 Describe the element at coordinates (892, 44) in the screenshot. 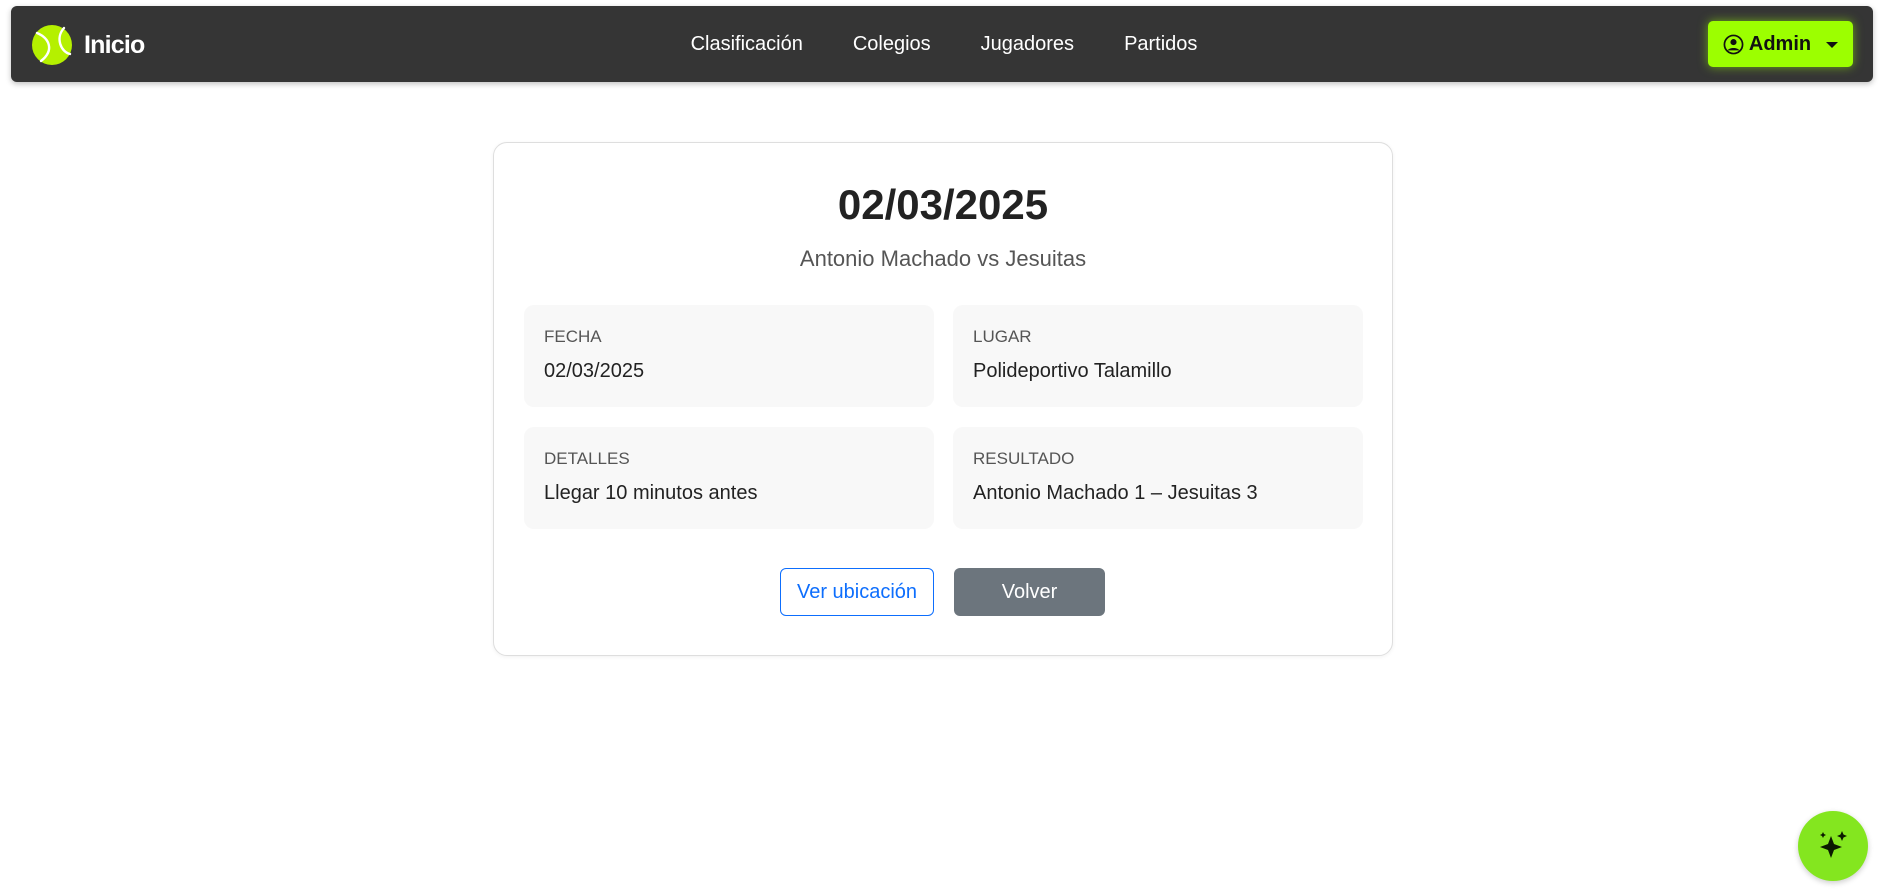

I see `nav-link-colegios: Colegios` at that location.